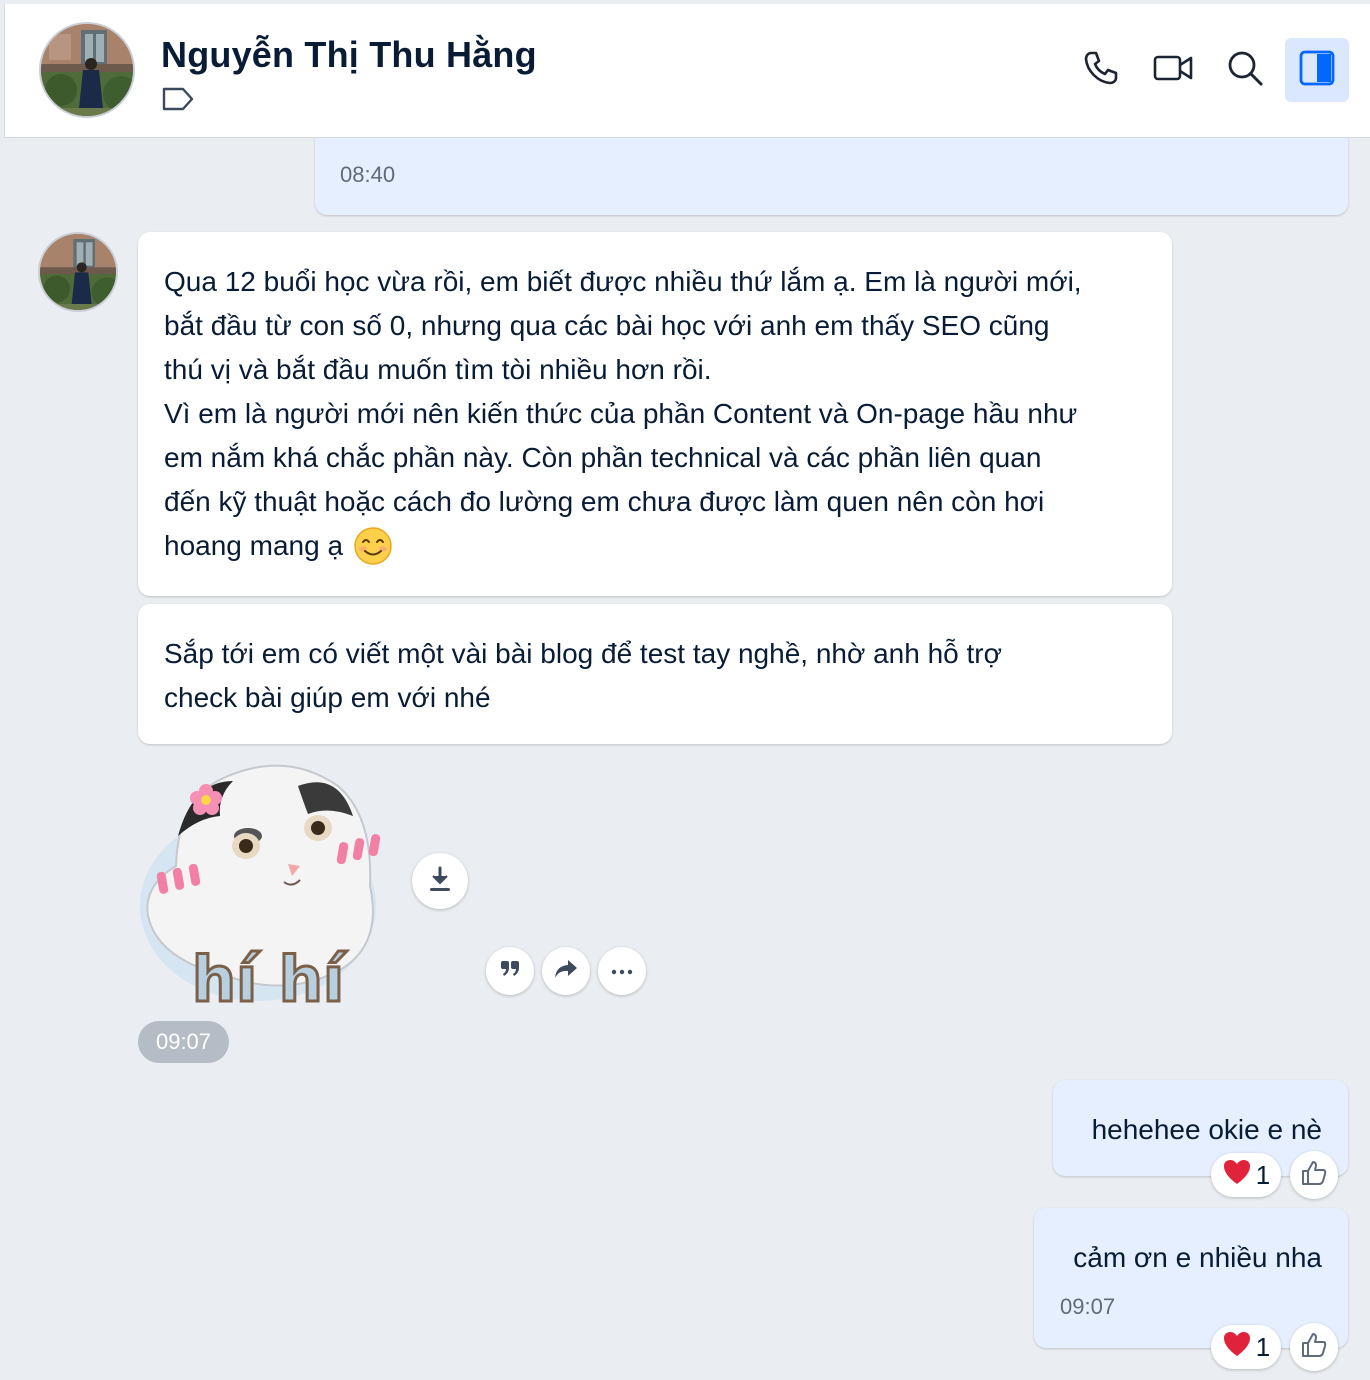 The width and height of the screenshot is (1370, 1380). I want to click on message-text: hehehee okie e nè, so click(1206, 1129).